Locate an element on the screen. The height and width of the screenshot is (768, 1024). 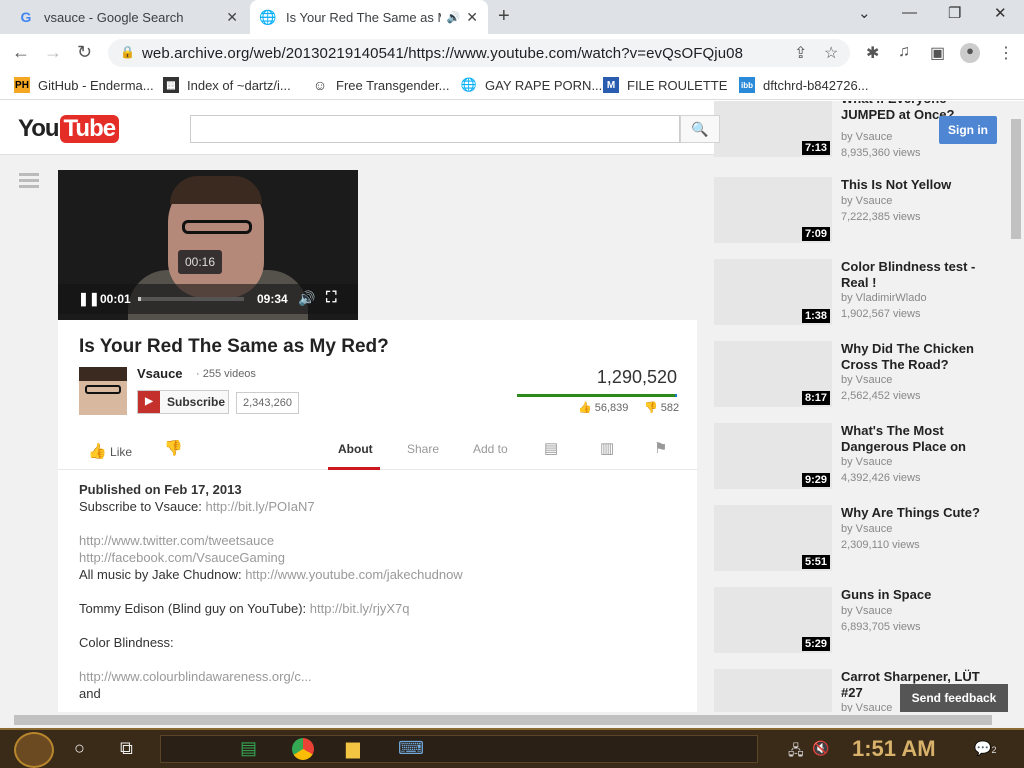
extensions-puzzle-icon: ✱ is located at coordinates (872, 53).